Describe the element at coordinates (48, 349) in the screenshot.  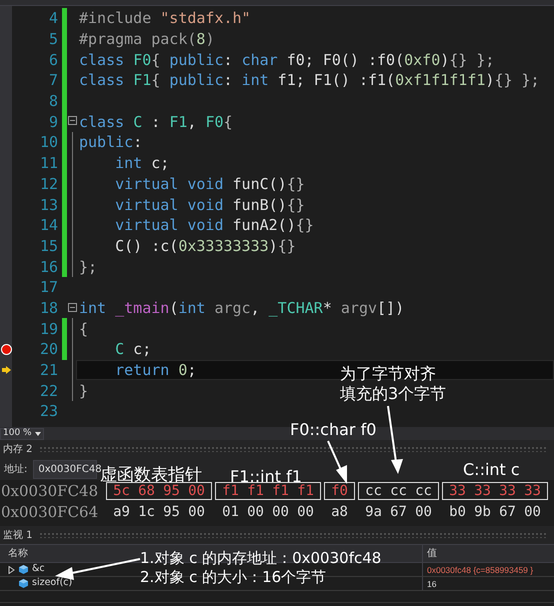
I see `line-number: 20` at that location.